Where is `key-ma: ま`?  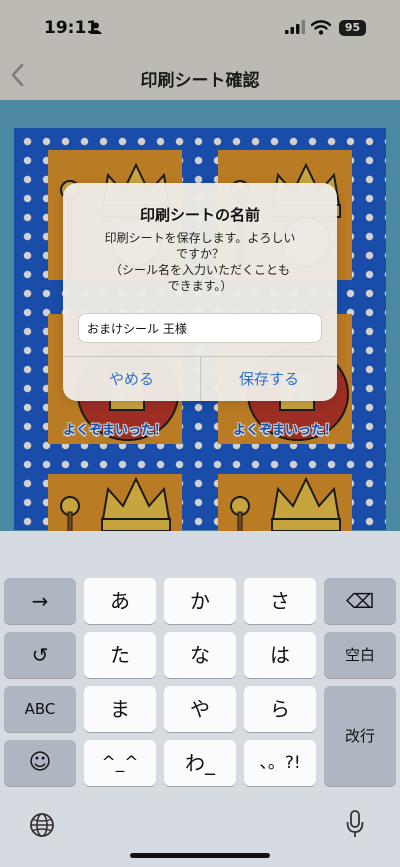 key-ma: ま is located at coordinates (120, 709).